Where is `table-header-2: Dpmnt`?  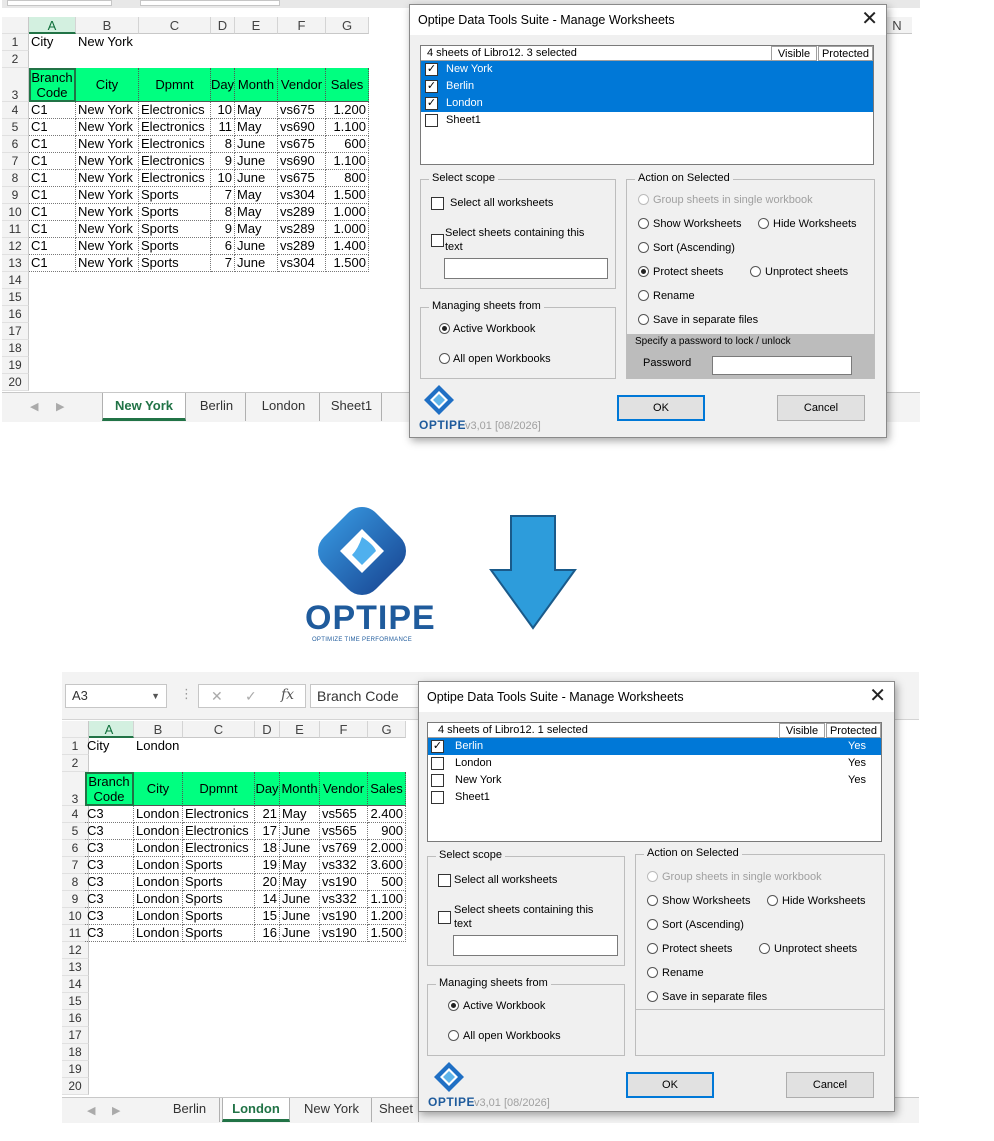
table-header-2: Dpmnt is located at coordinates (175, 85).